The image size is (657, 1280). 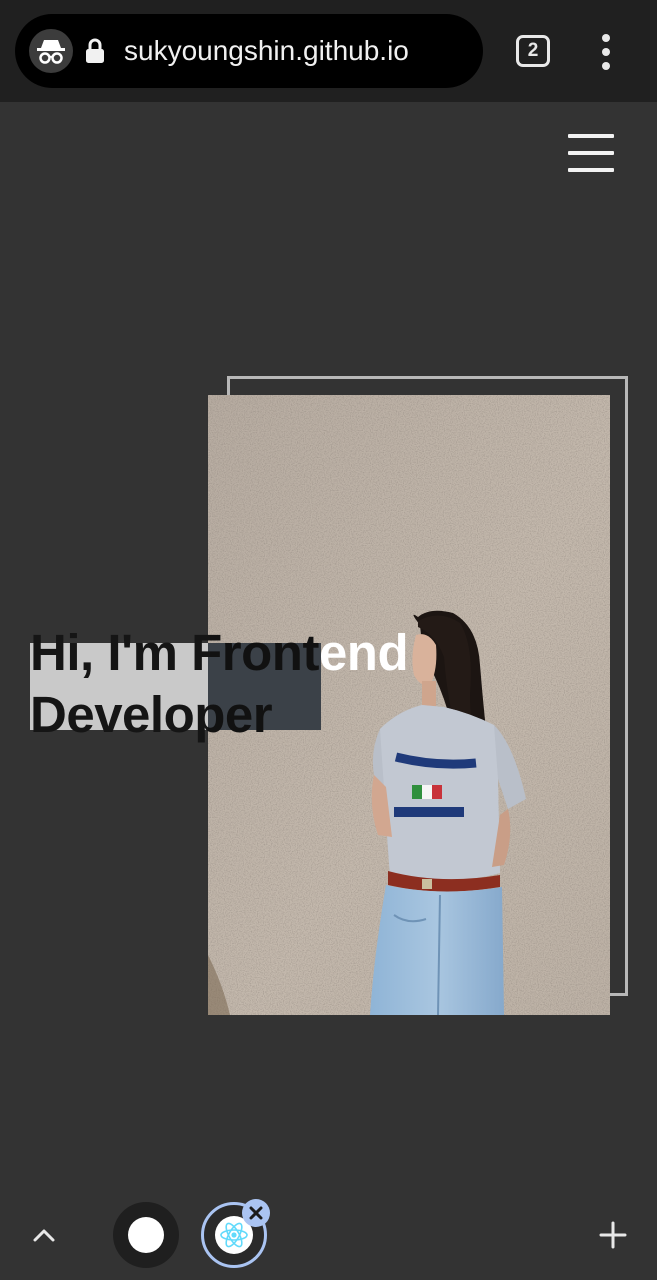 What do you see at coordinates (95, 51) in the screenshot?
I see `lock-icon` at bounding box center [95, 51].